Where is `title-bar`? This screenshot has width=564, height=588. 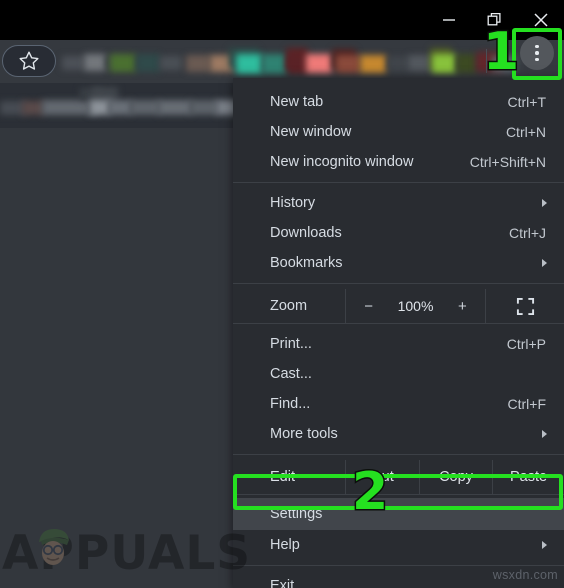
title-bar is located at coordinates (282, 20).